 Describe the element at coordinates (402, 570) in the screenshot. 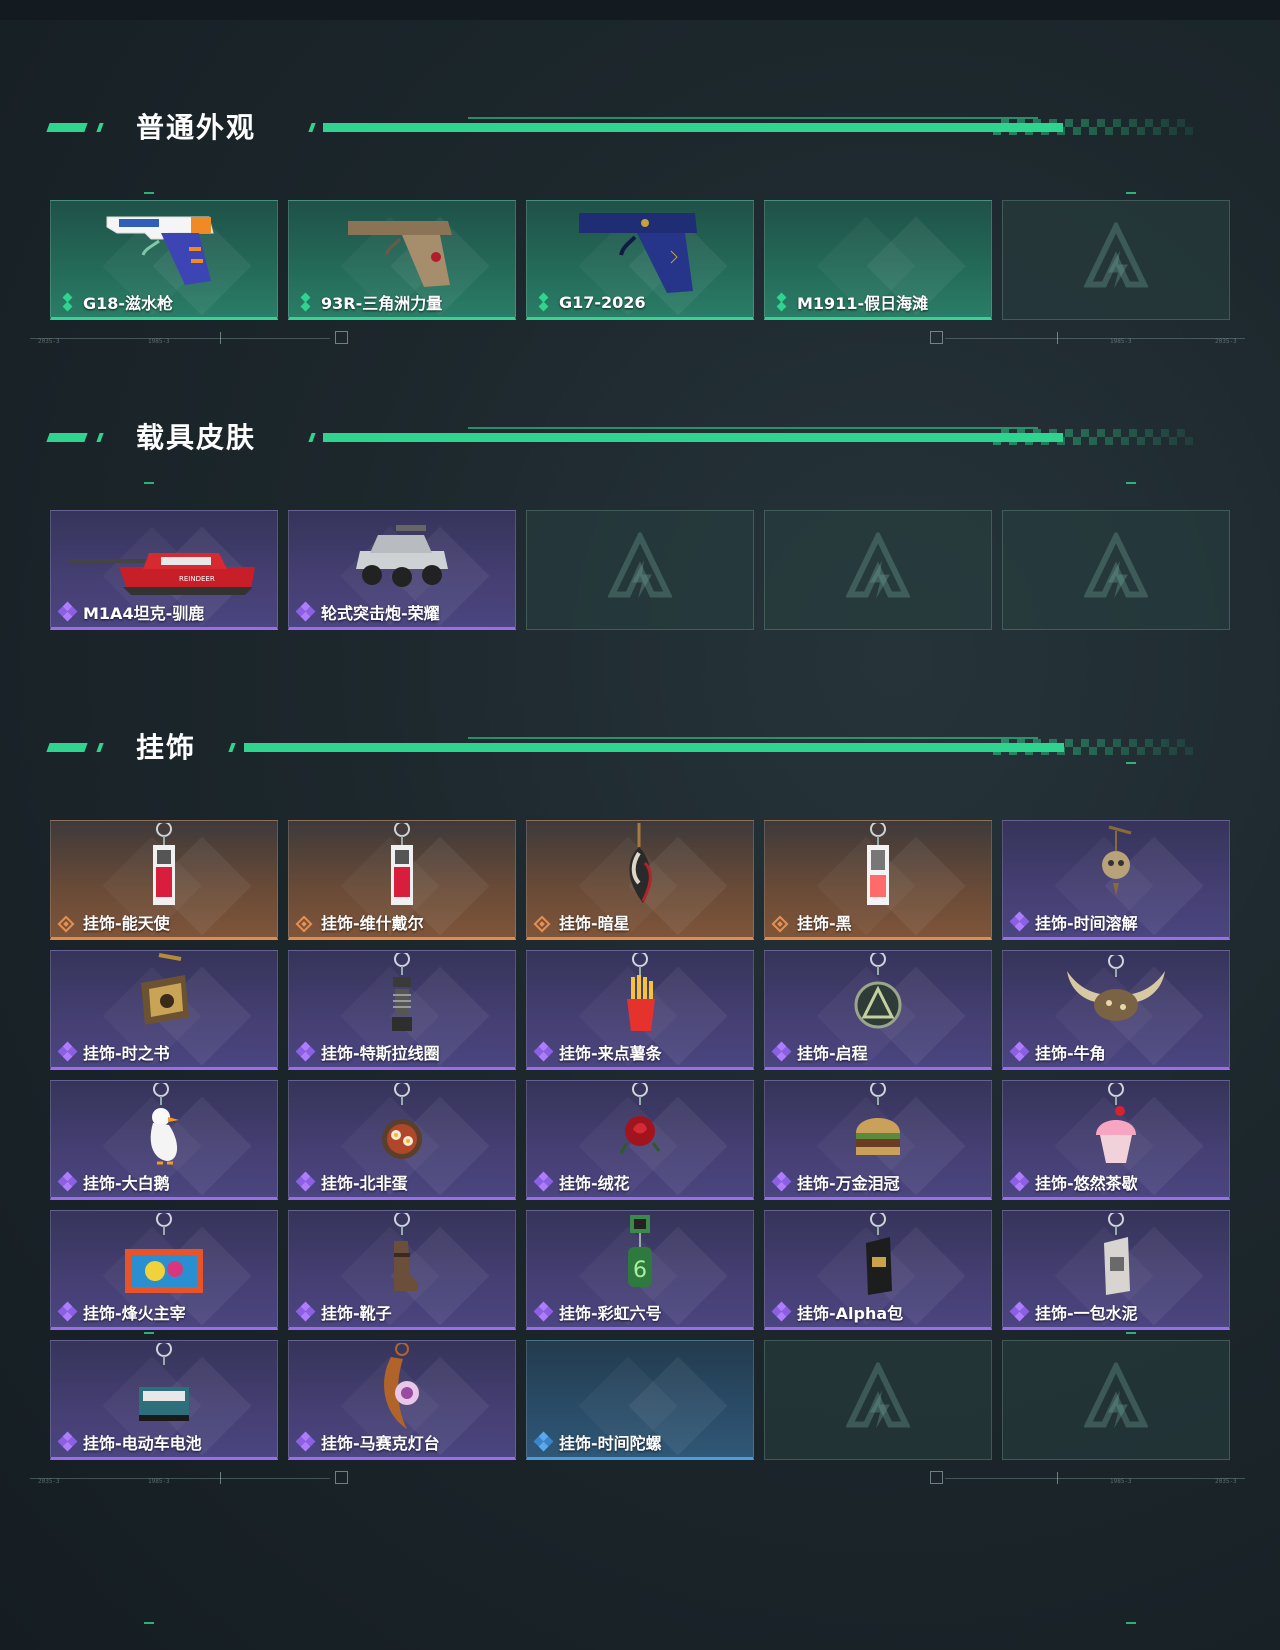

I see `item-card: 轮式突击炮-荣耀` at that location.